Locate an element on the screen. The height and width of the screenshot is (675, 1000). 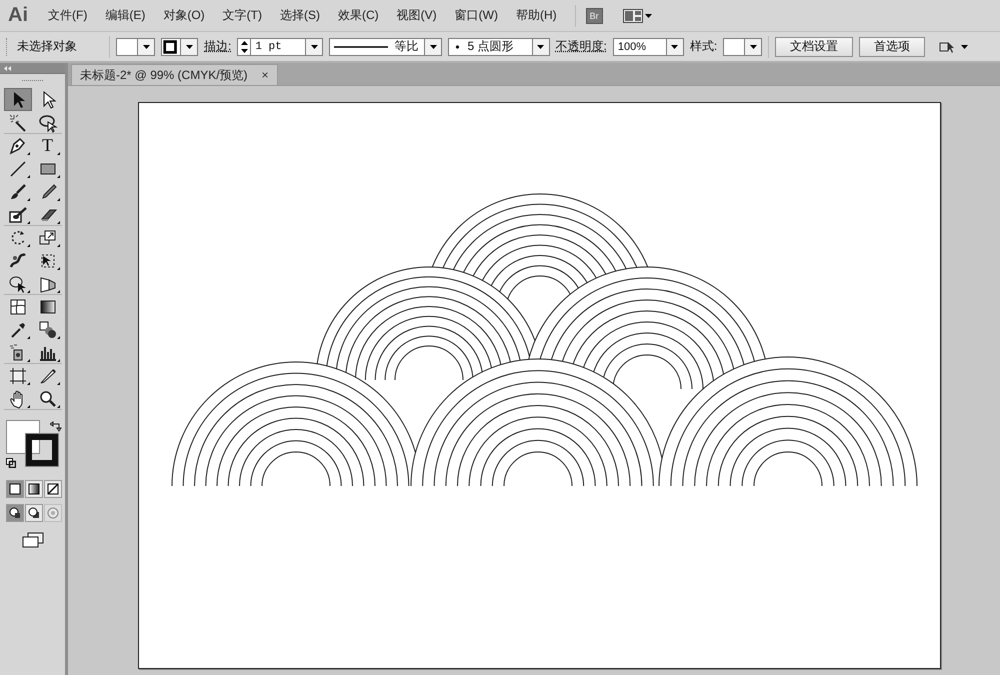
blob-brush-icon is located at coordinates (18, 214).